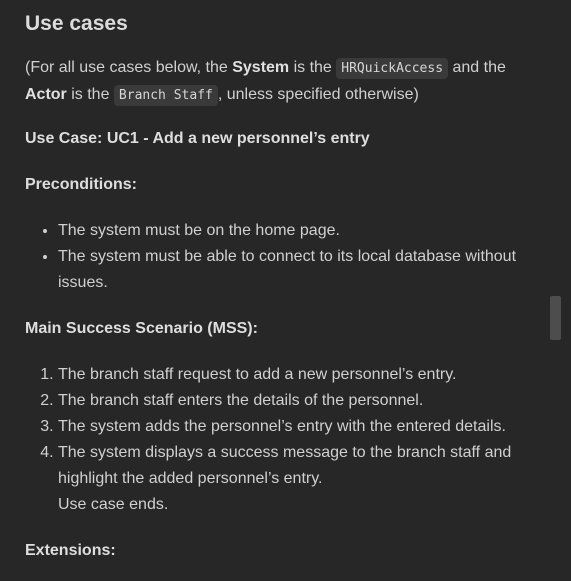 The image size is (571, 581). Describe the element at coordinates (477, 67) in the screenshot. I see `intro-text-3: and the` at that location.